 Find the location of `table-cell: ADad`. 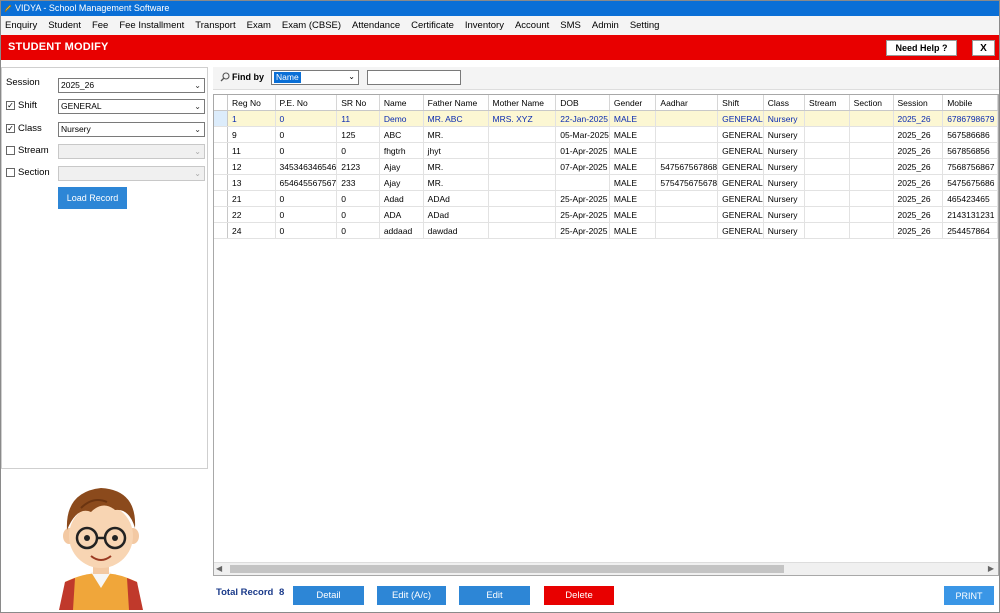

table-cell: ADad is located at coordinates (456, 214).